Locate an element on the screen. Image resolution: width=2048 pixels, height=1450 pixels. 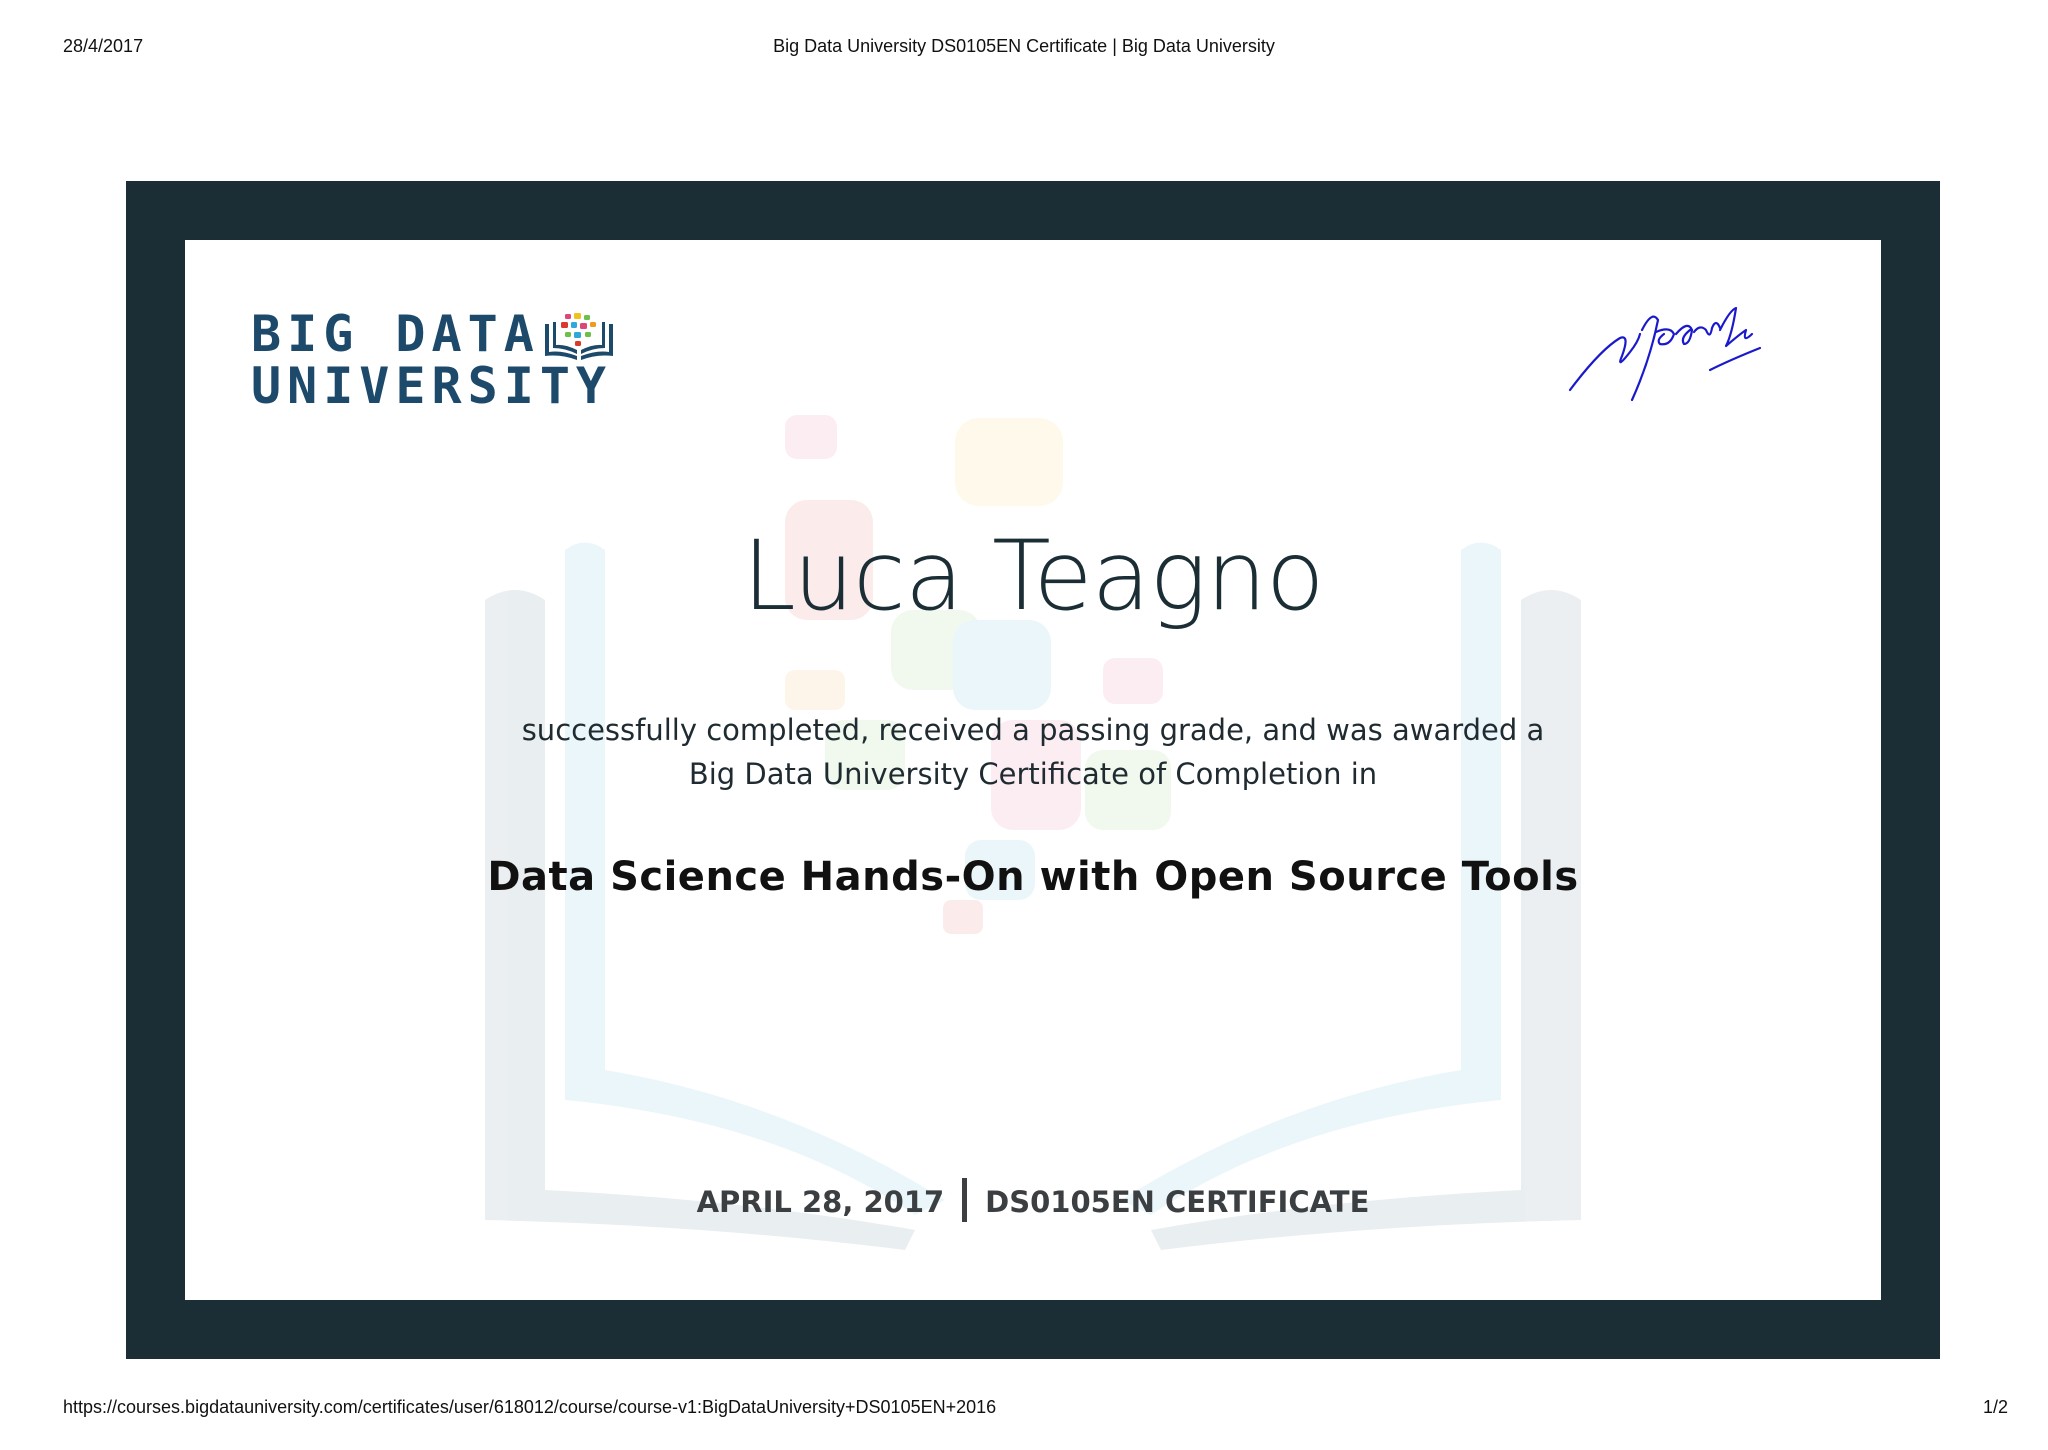
logo-line-2: UNIVERSITY is located at coordinates (432, 386).